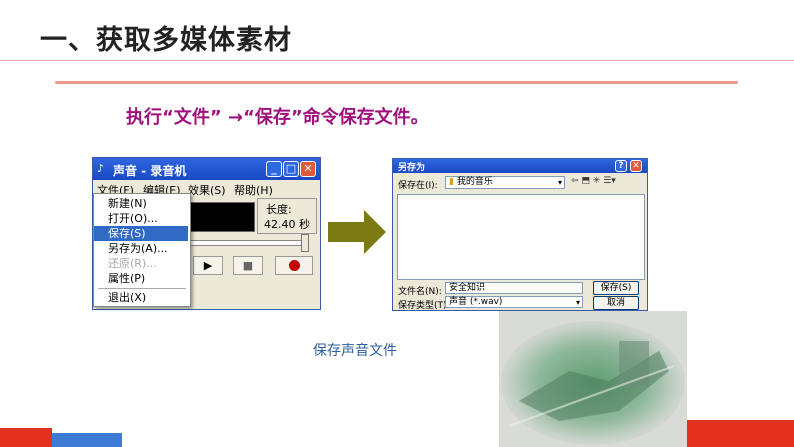 This screenshot has height=447, width=794. I want to click on save-as-title: 另存为, so click(412, 168).